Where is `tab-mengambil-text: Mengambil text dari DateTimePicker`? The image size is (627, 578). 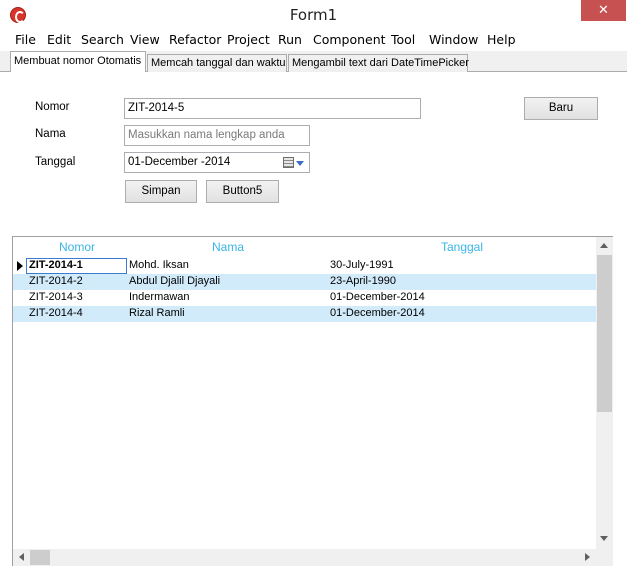 tab-mengambil-text: Mengambil text dari DateTimePicker is located at coordinates (378, 63).